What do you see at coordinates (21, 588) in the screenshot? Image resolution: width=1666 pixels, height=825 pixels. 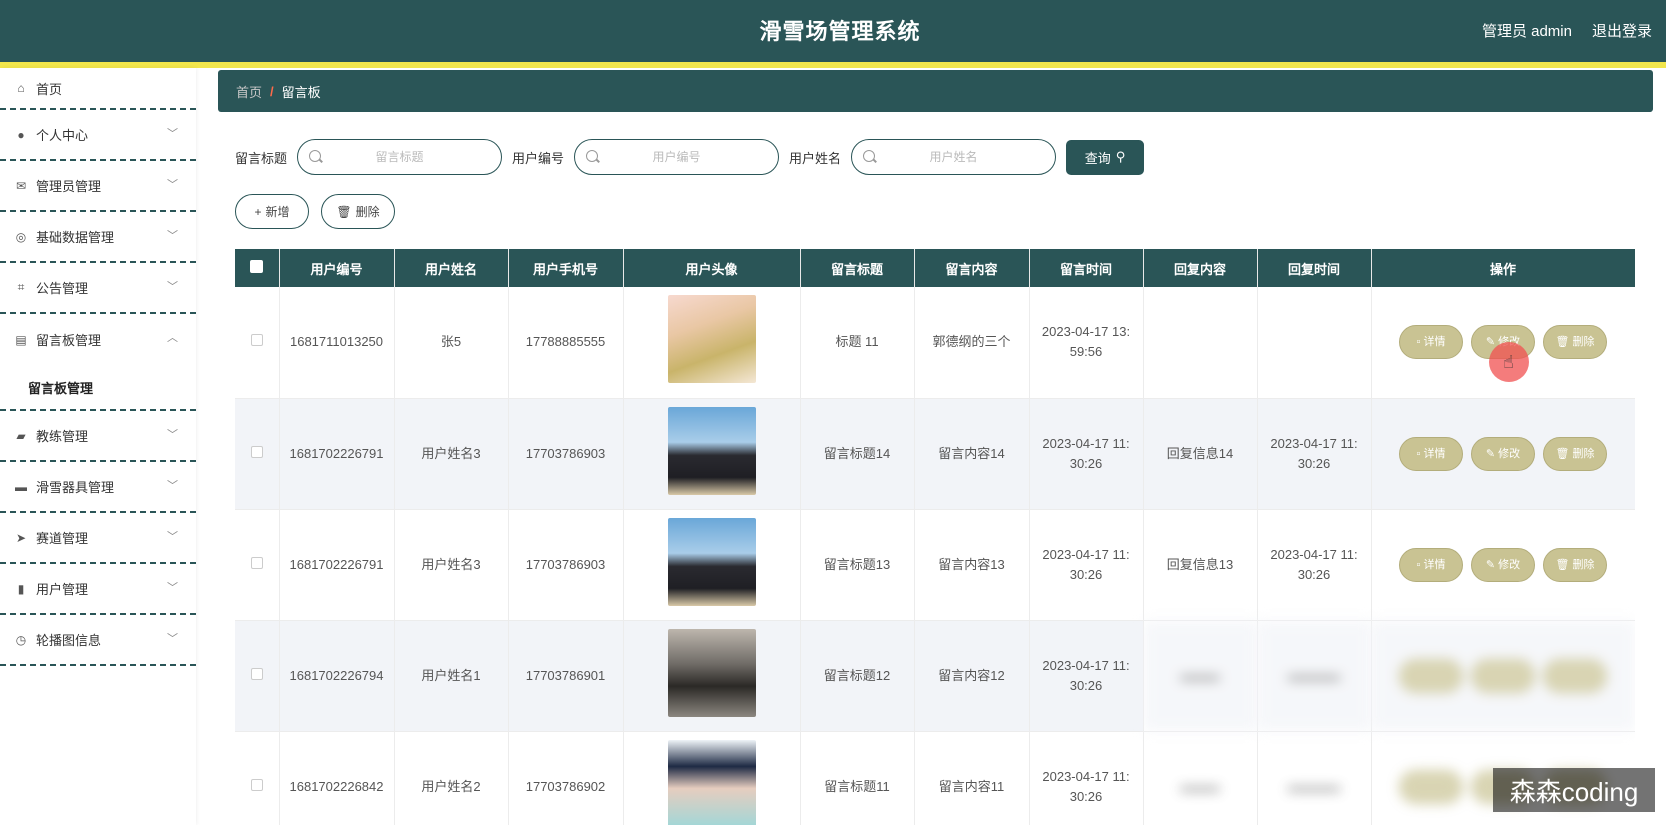 I see `clipboard-icon: ▮` at bounding box center [21, 588].